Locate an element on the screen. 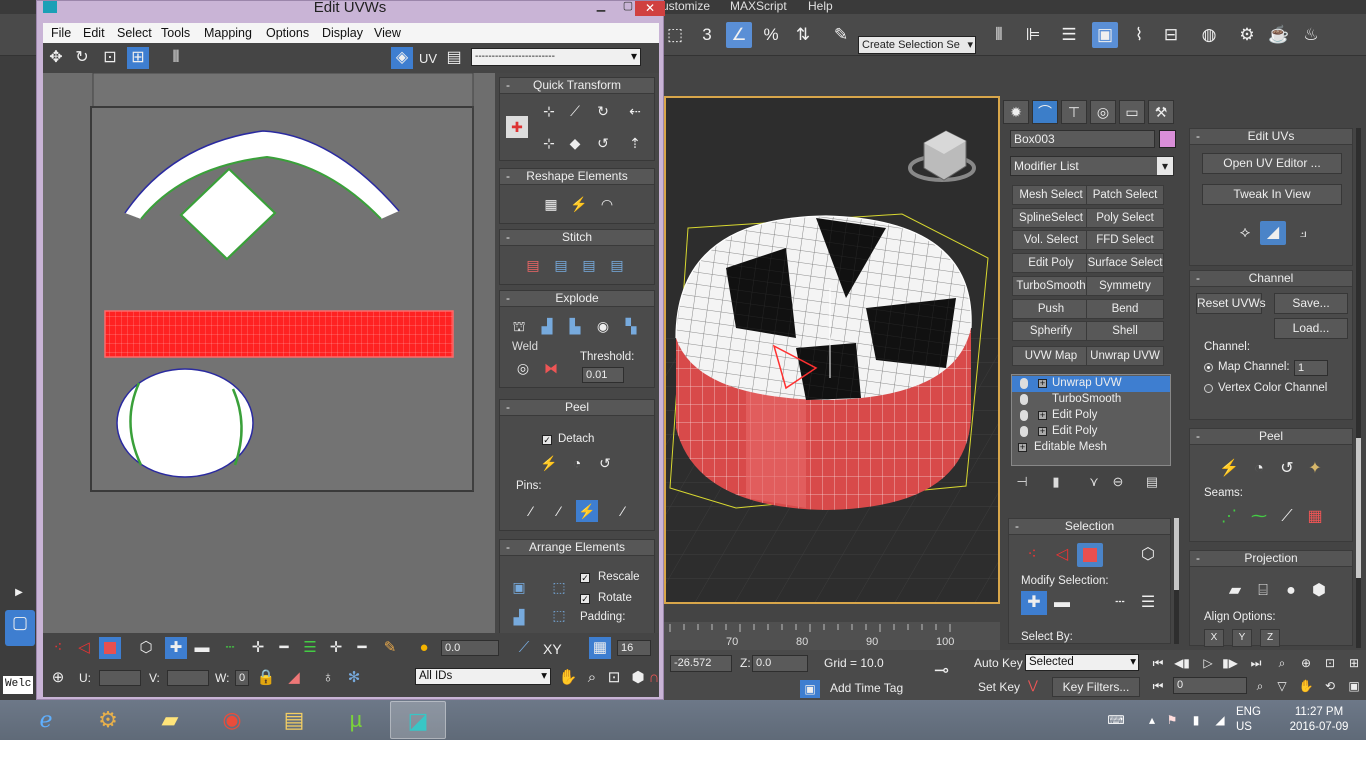 This screenshot has width=1366, height=768. pan-view-icon: ✋ is located at coordinates (568, 678).